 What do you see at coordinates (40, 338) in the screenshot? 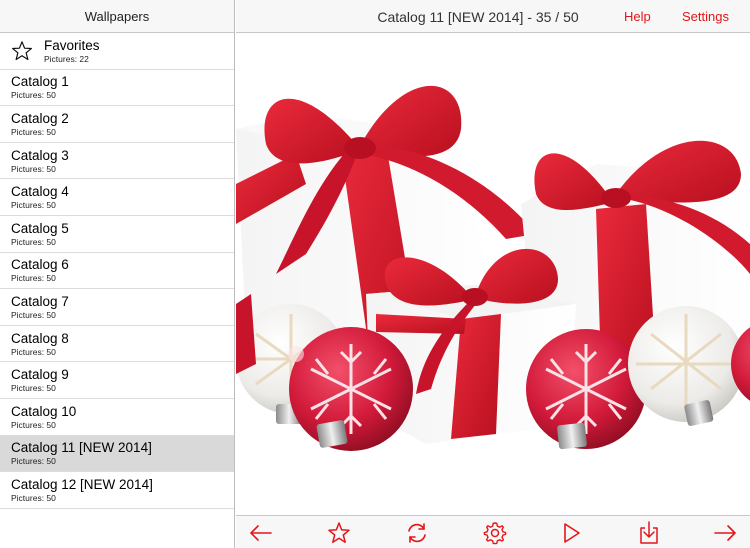
I see `list-item-title: Catalog 8` at bounding box center [40, 338].